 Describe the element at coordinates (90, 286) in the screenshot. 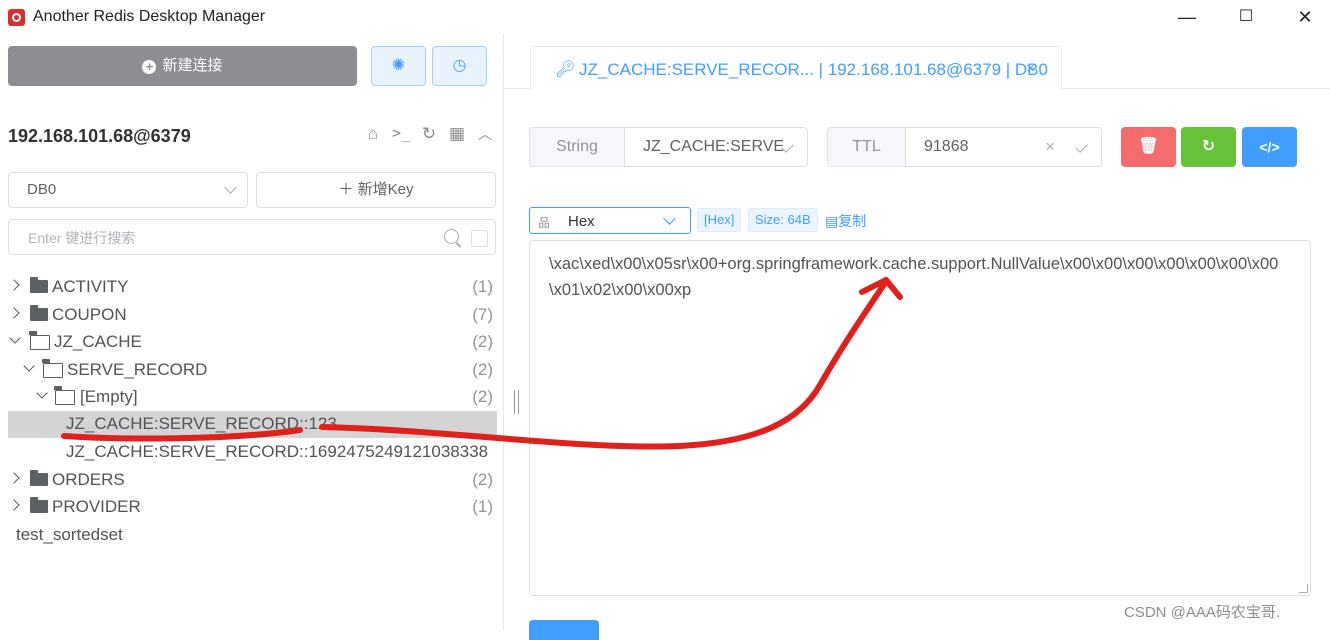

I see `tree-item-label: ACTIVITY` at that location.